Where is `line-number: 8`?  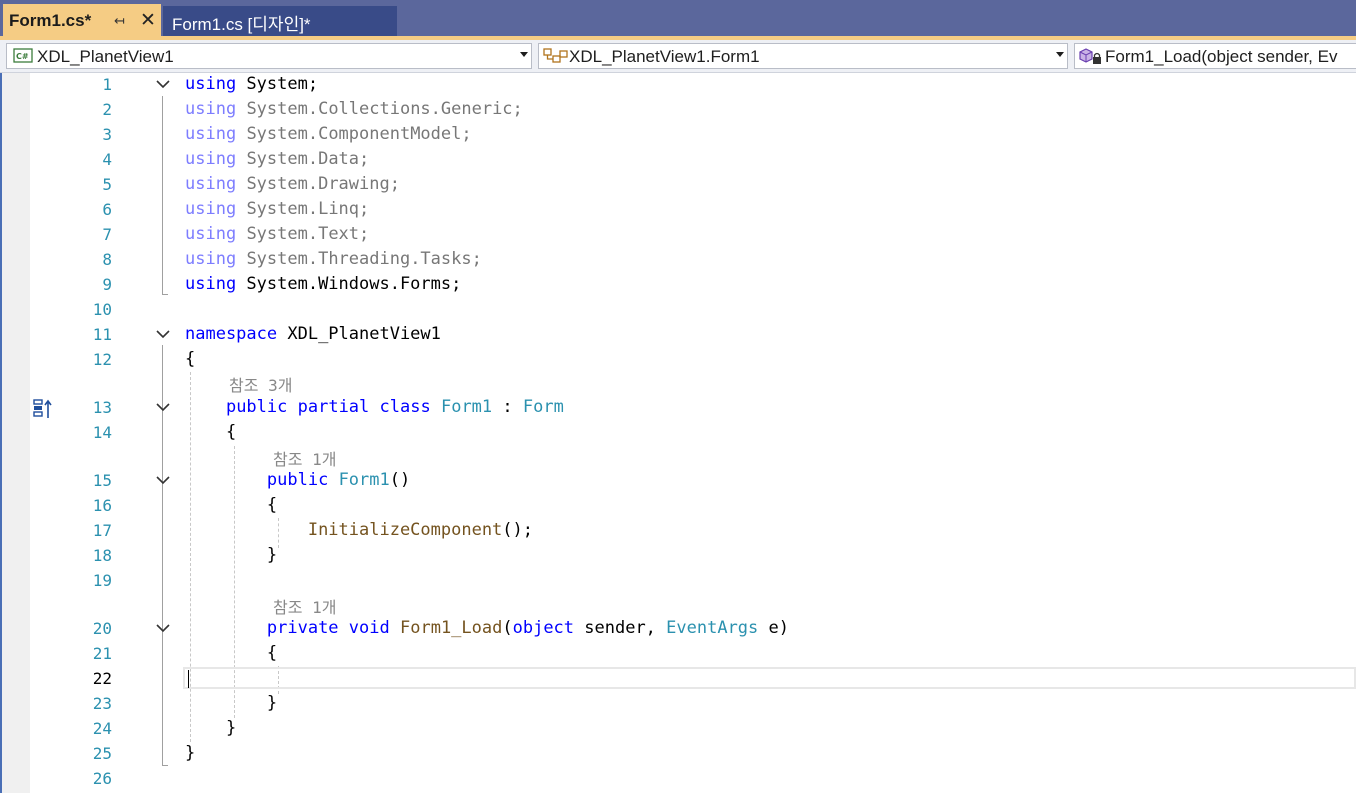
line-number: 8 is located at coordinates (107, 259).